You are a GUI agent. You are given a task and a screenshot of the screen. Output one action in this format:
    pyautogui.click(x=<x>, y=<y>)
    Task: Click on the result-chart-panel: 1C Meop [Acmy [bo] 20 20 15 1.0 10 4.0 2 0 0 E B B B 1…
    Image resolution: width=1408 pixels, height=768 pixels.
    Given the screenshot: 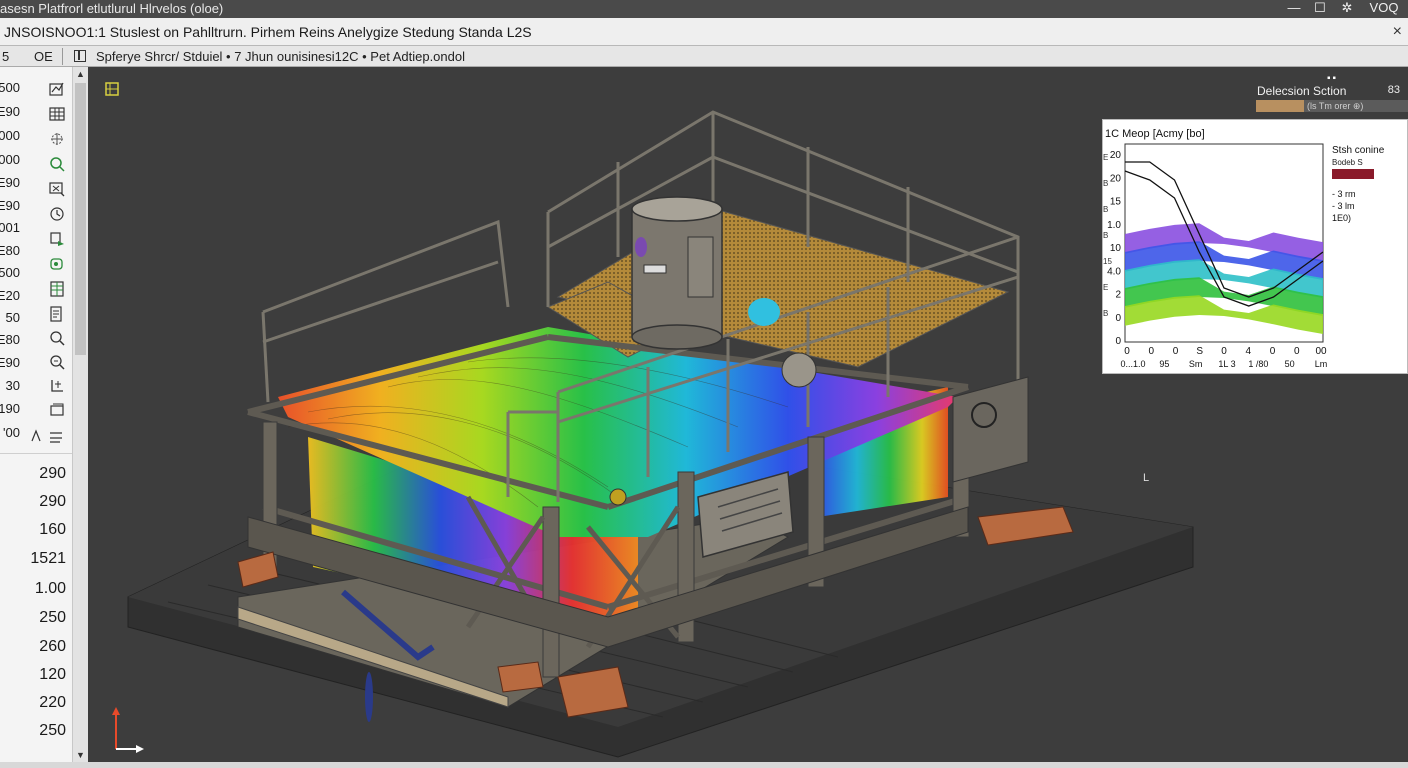 What is the action you would take?
    pyautogui.click(x=1255, y=246)
    